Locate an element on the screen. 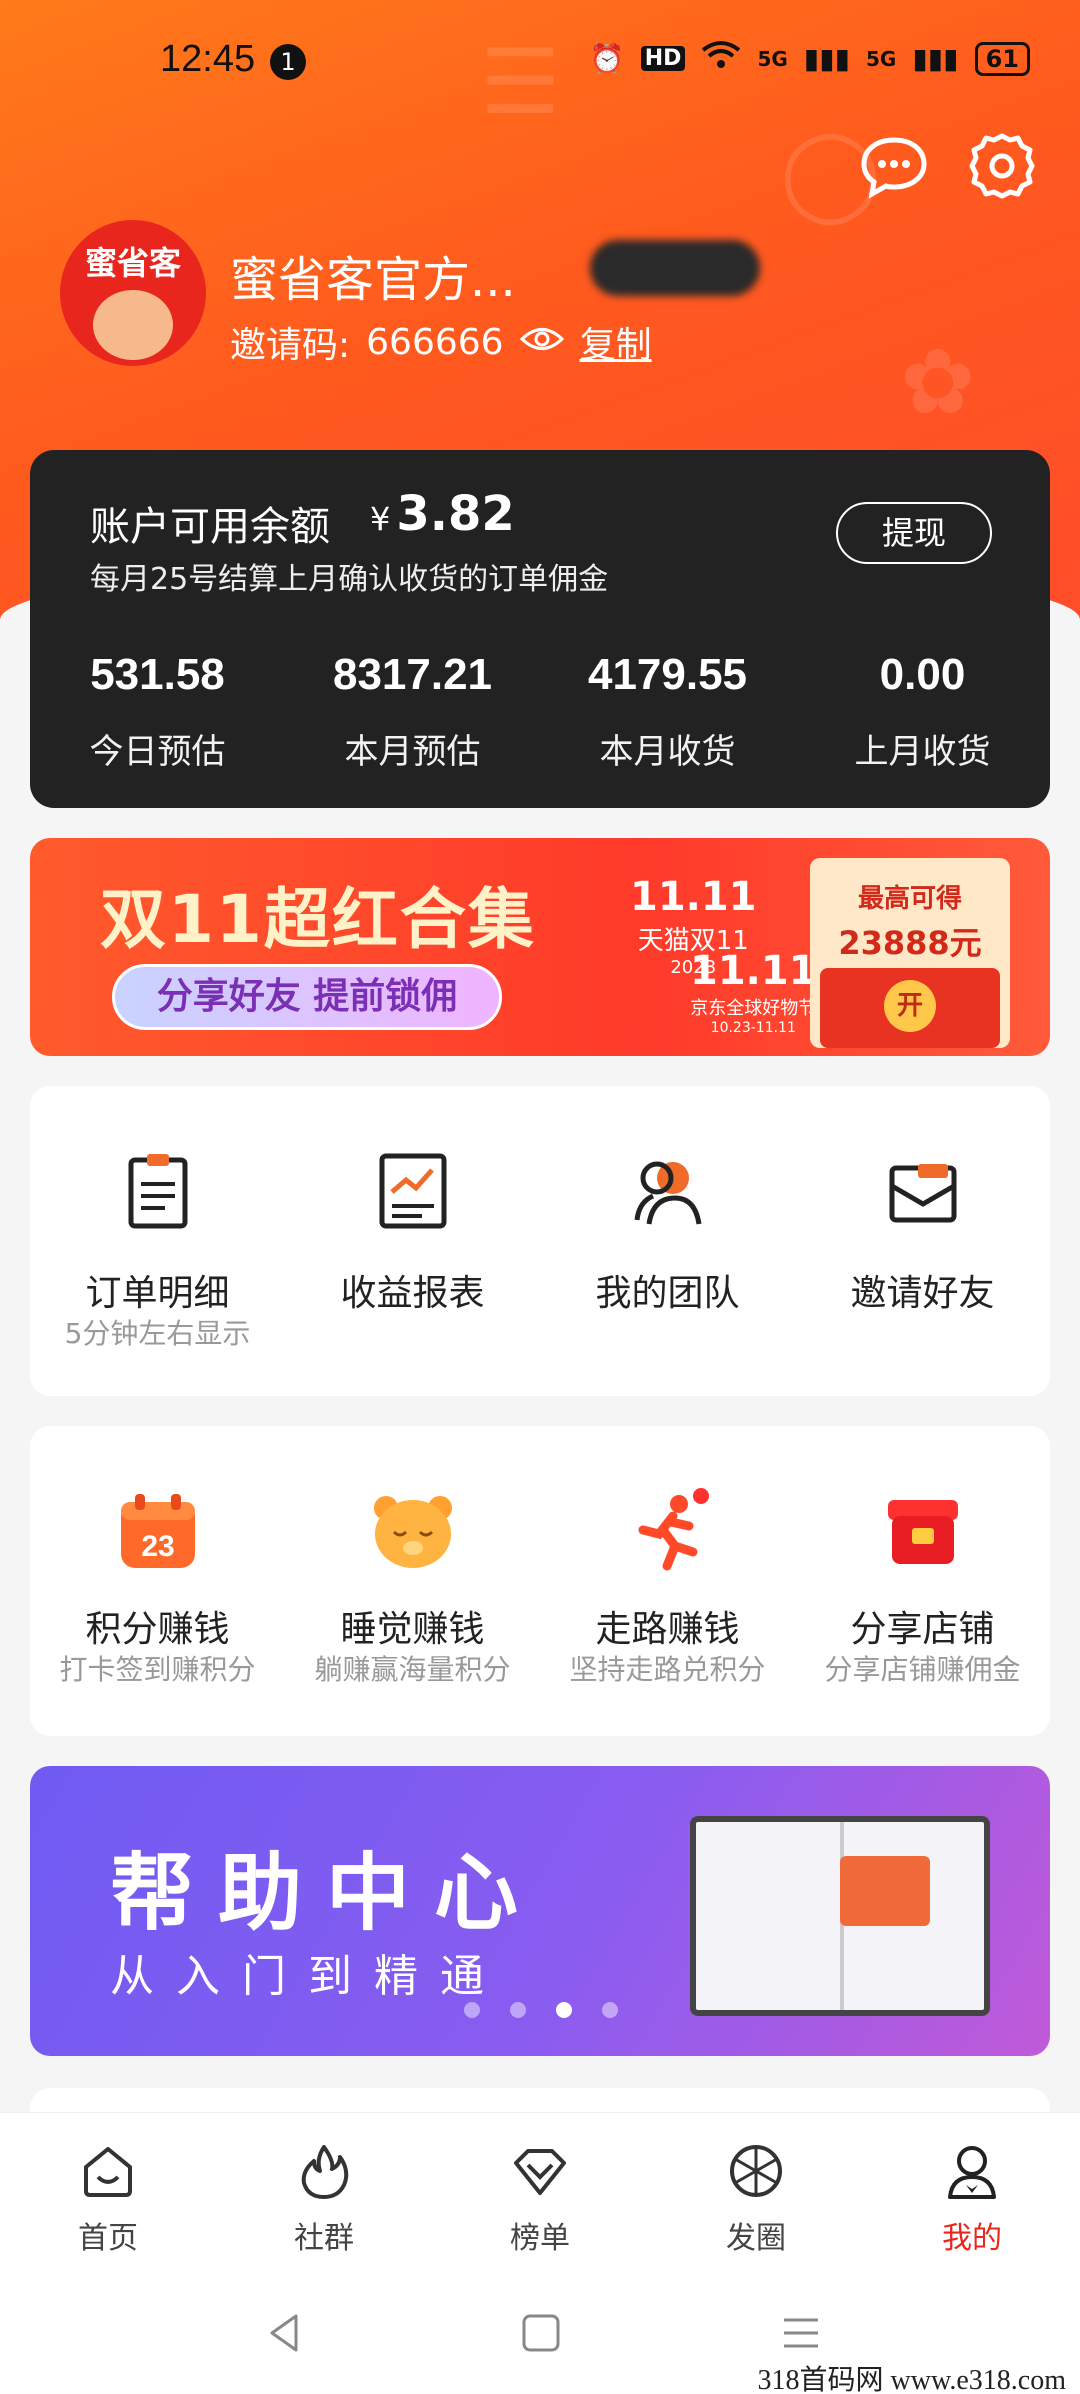 Image resolution: width=1080 pixels, height=2394 pixels. earnings-report-icon is located at coordinates (412, 1191).